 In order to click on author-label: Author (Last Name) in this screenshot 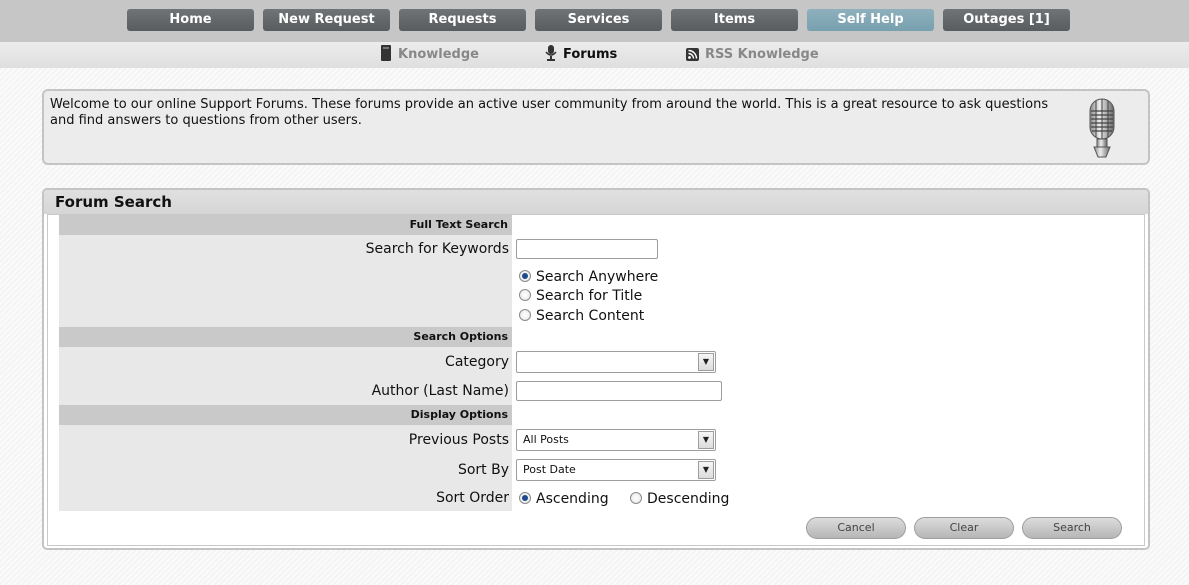, I will do `click(440, 391)`.